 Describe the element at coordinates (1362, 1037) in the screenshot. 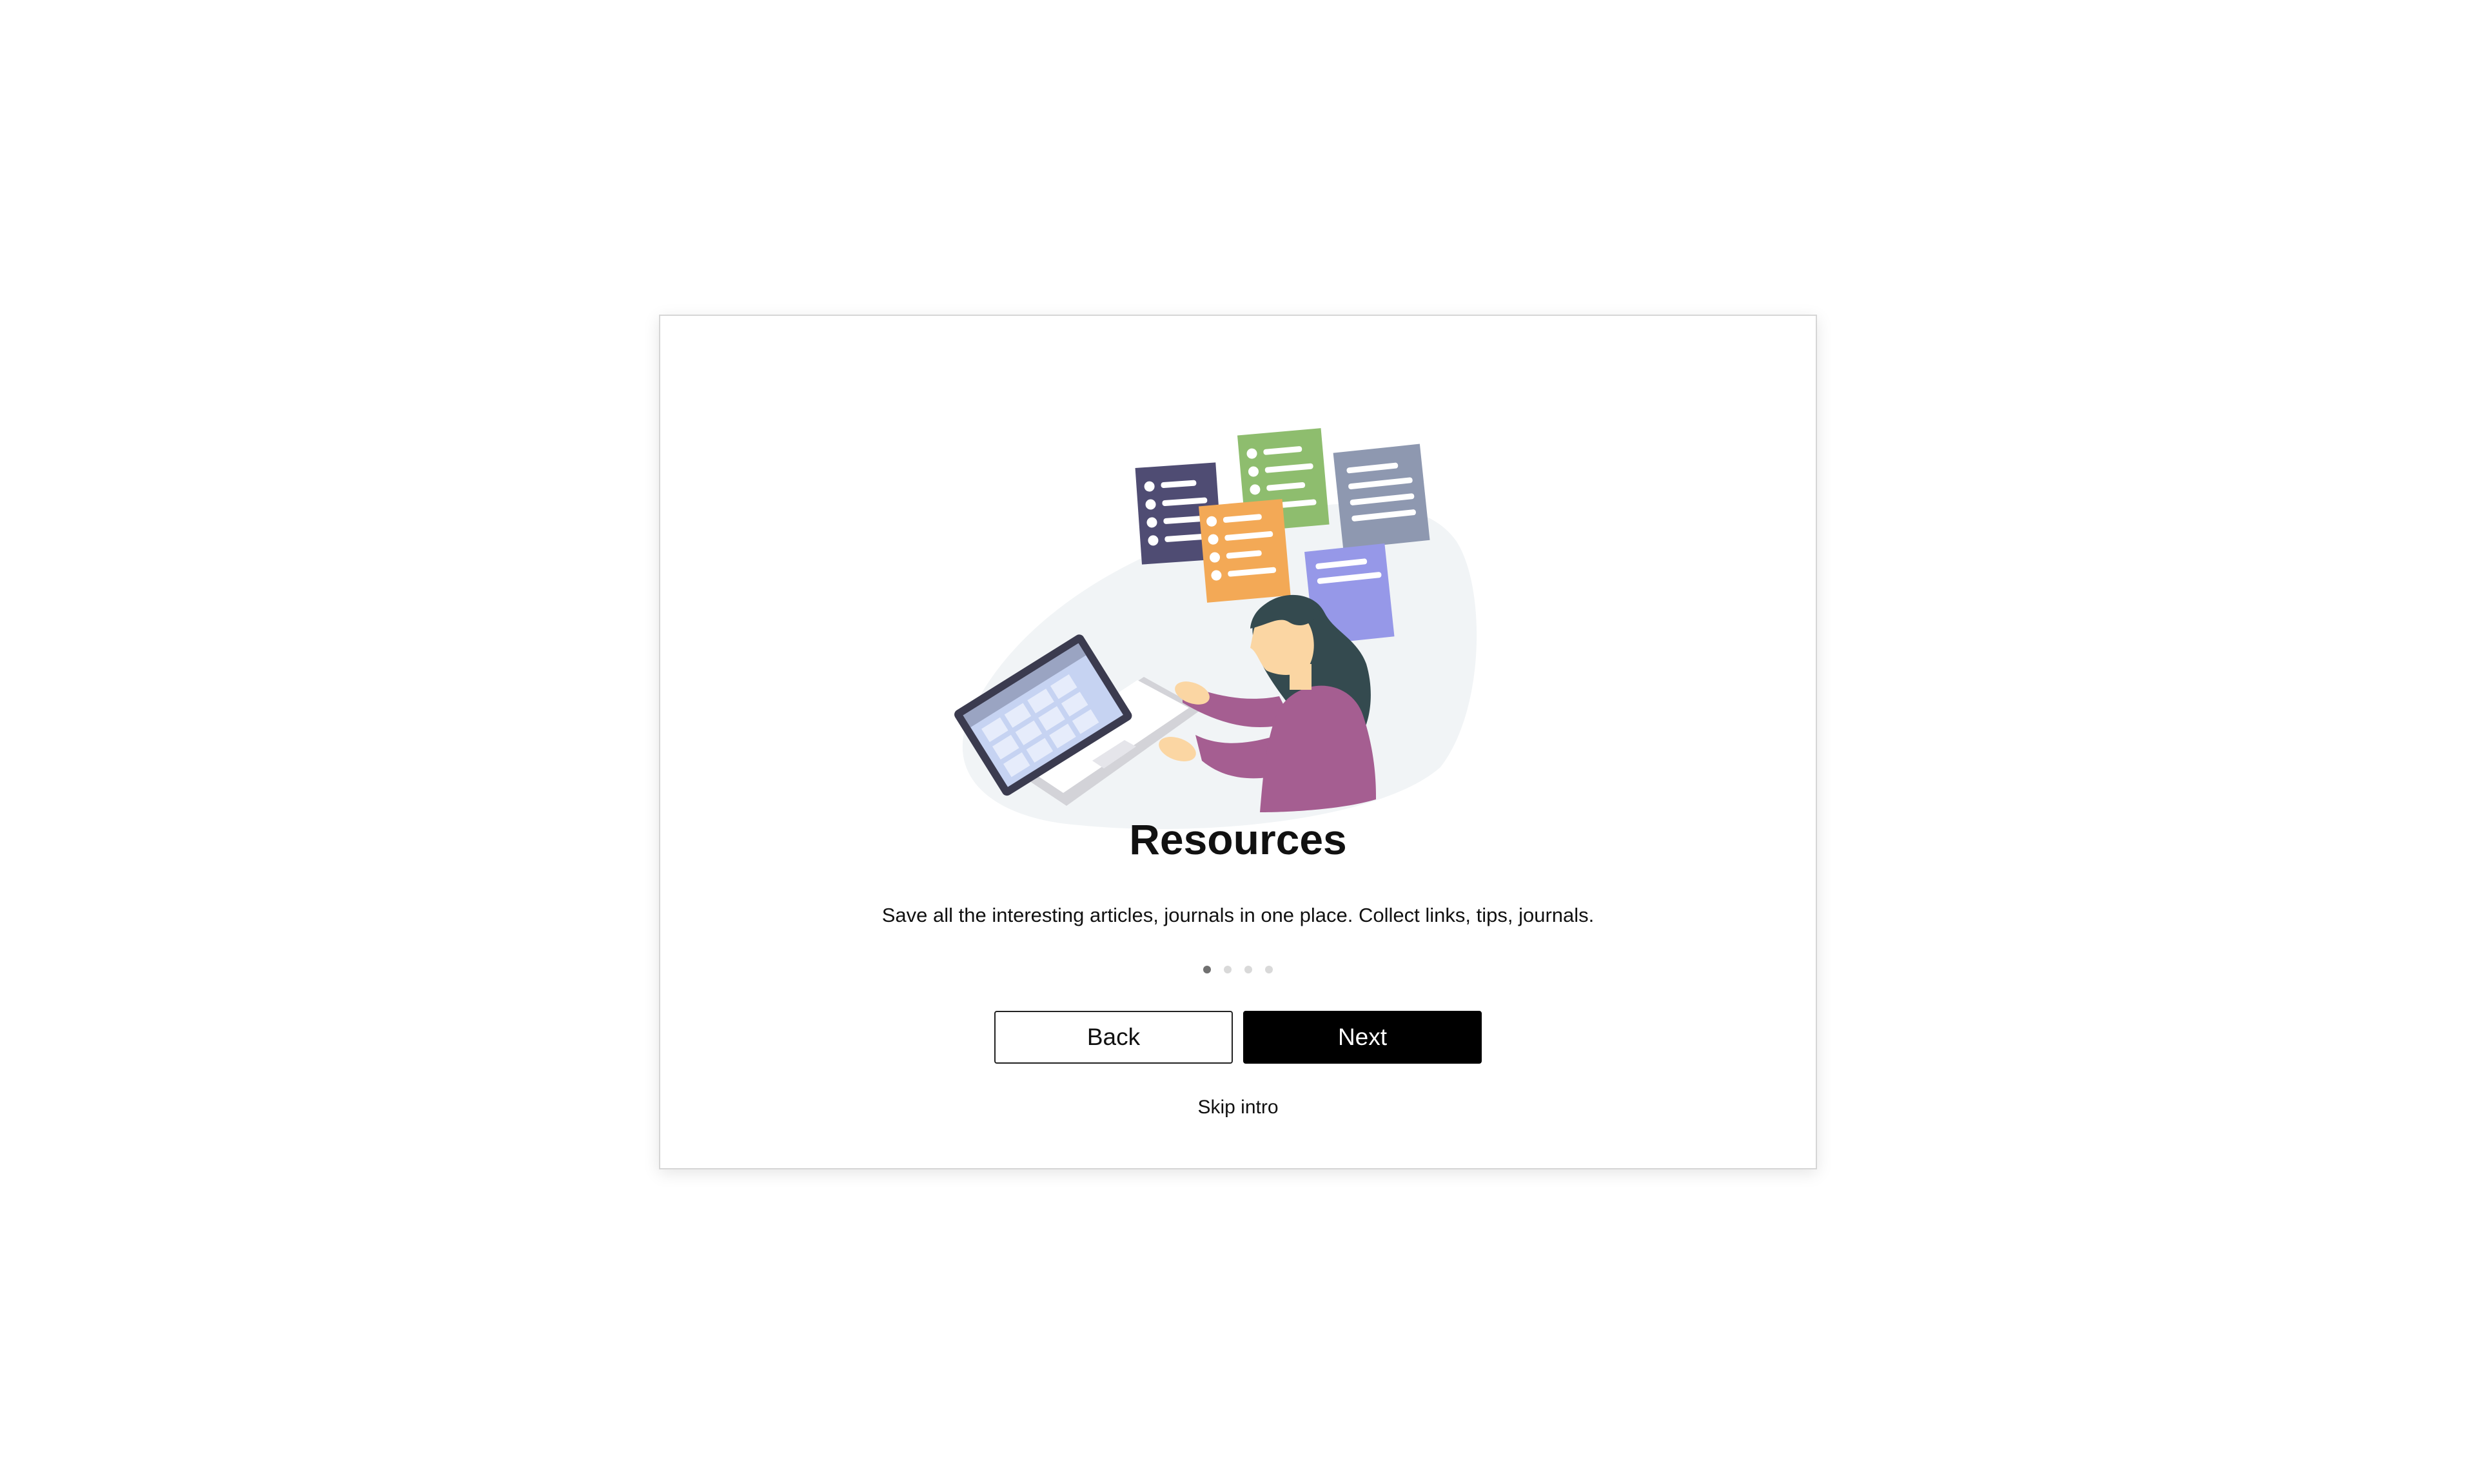

I see `next-button: Next` at that location.